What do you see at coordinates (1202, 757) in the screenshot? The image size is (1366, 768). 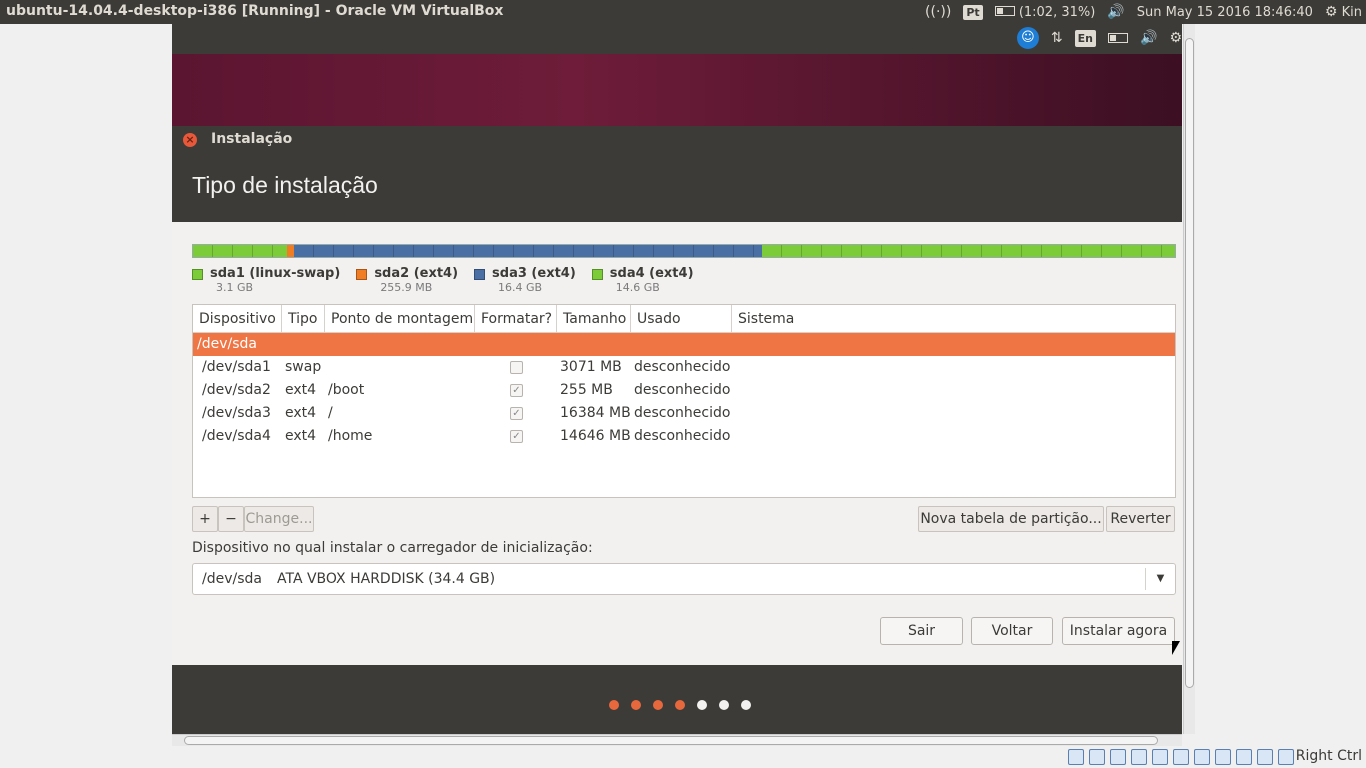 I see `display-icon` at bounding box center [1202, 757].